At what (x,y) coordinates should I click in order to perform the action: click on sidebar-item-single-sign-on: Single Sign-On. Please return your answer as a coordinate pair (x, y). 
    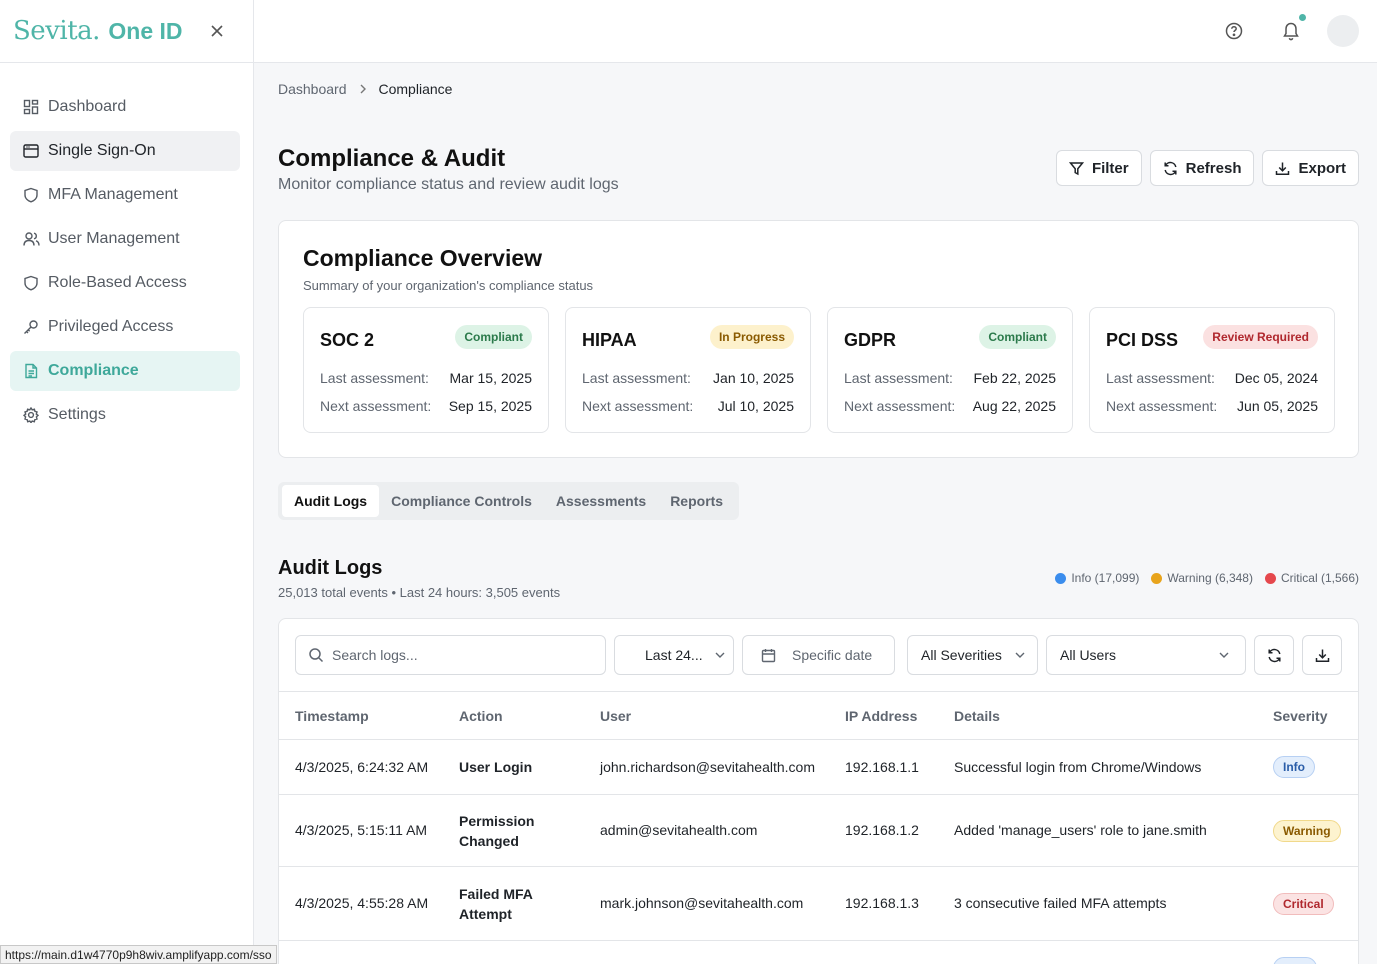
    Looking at the image, I should click on (125, 151).